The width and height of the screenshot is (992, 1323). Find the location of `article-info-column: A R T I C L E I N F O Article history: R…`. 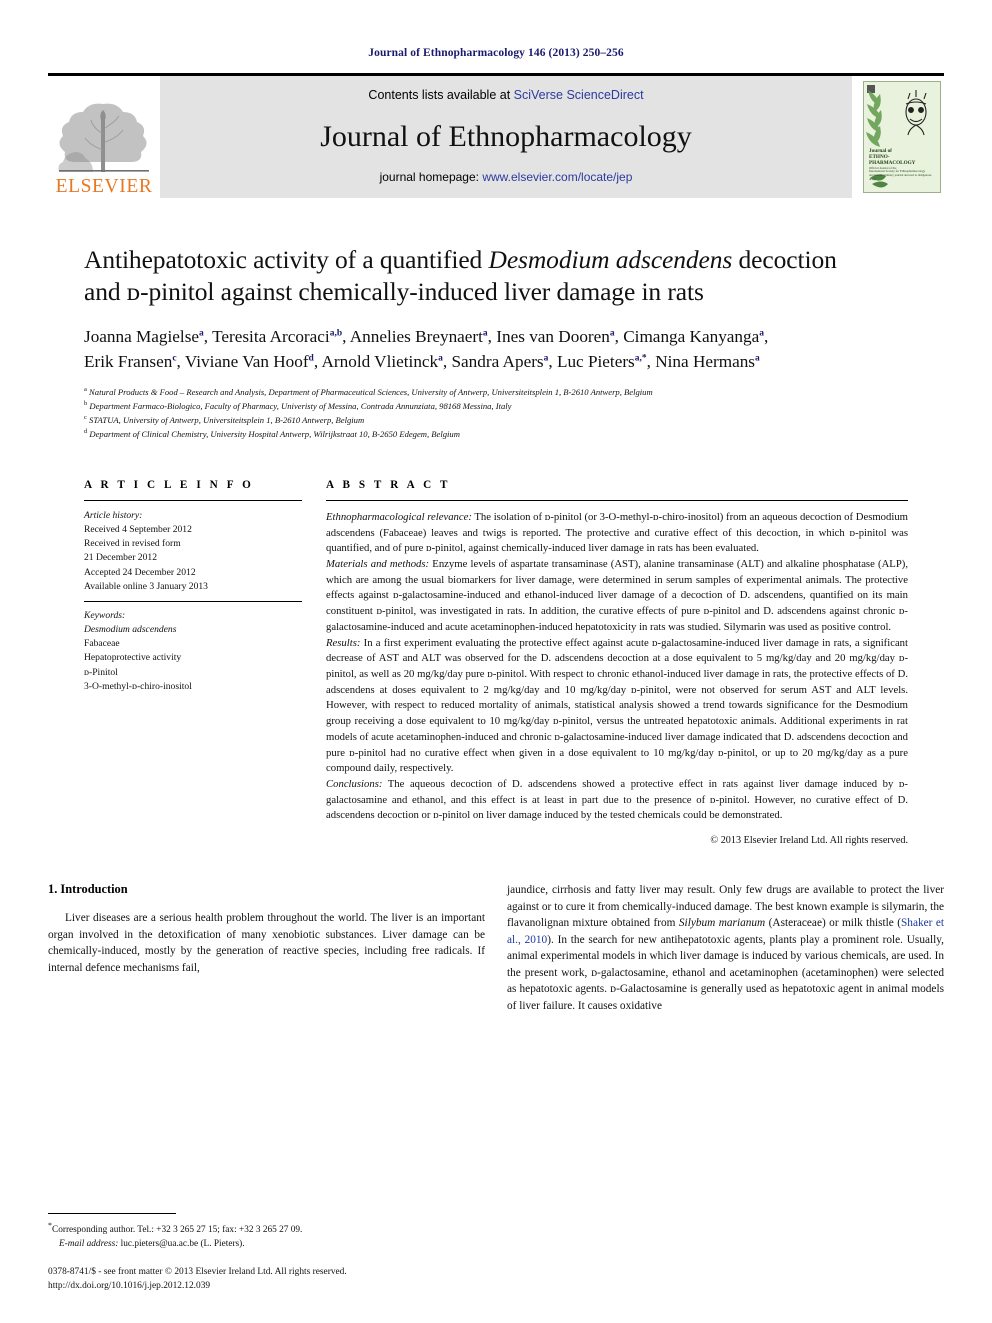

article-info-column: A R T I C L E I N F O Article history: R… is located at coordinates (193, 662).